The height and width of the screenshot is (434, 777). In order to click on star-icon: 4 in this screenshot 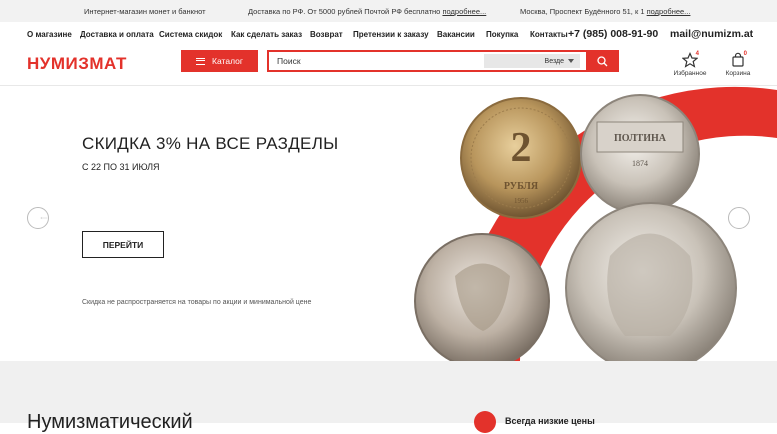, I will do `click(690, 59)`.